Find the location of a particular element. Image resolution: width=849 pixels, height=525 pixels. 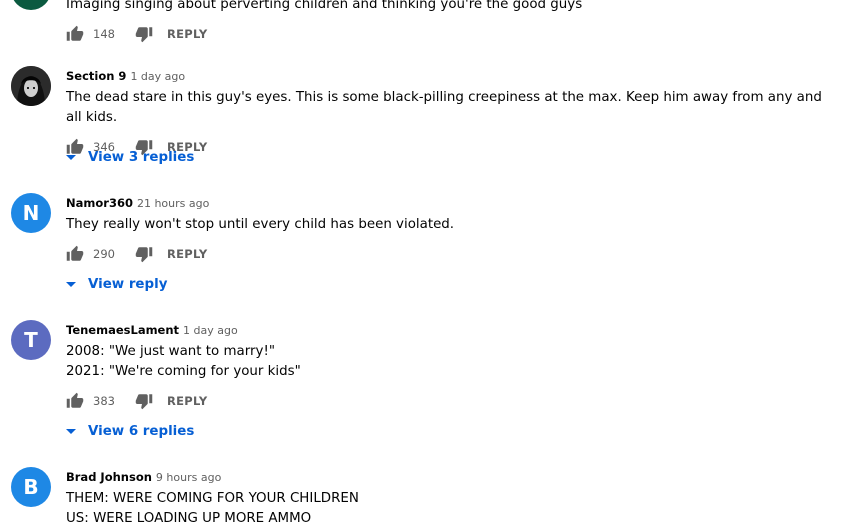

comment-header: Brad Johnson 9 hours ago is located at coordinates (452, 479).